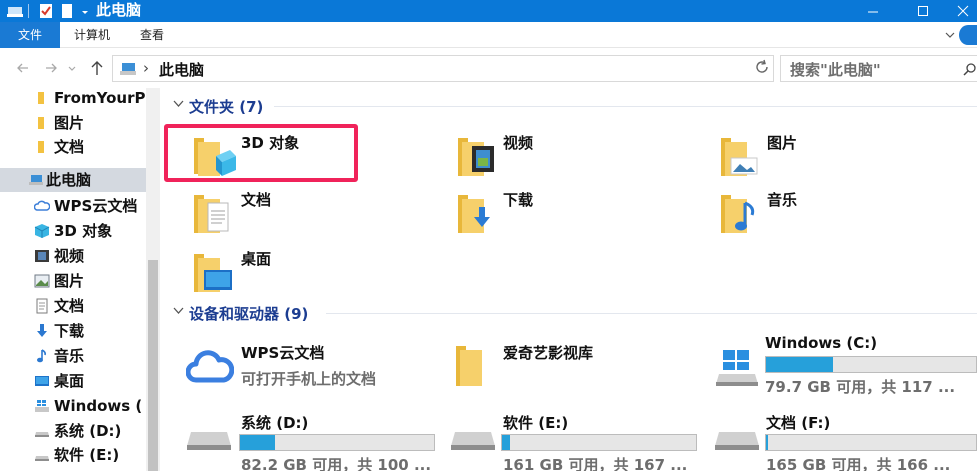 This screenshot has width=977, height=471. I want to click on group-divider, so click(625, 106).